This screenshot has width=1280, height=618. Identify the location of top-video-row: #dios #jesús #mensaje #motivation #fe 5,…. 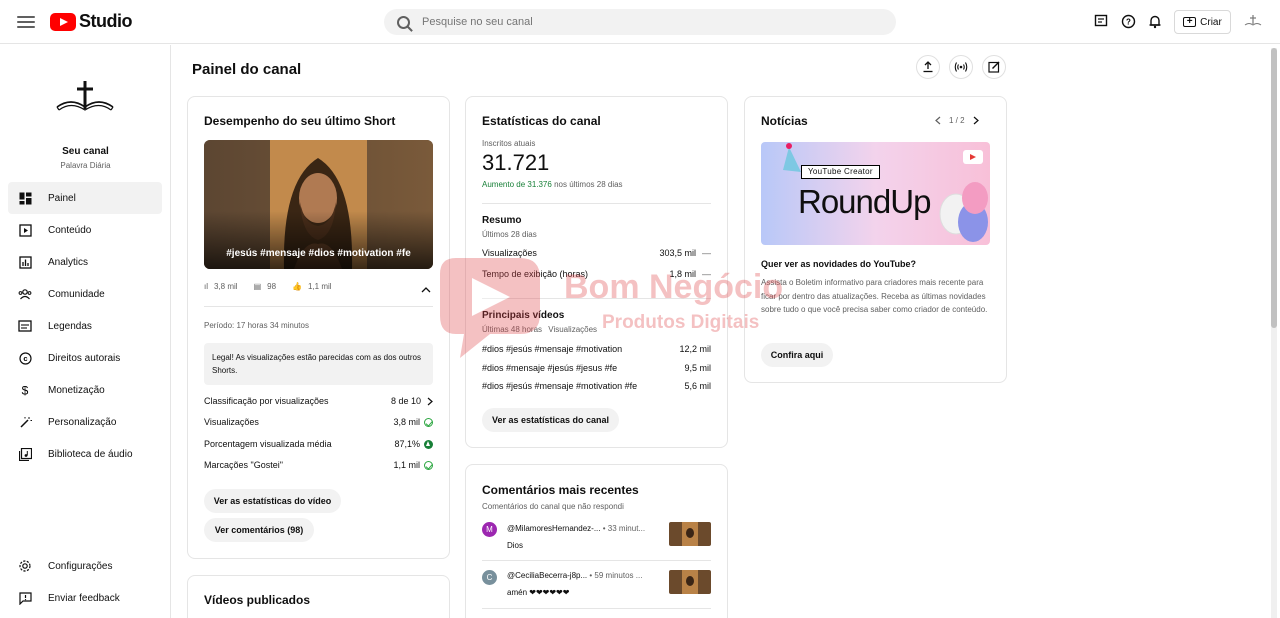
(596, 386).